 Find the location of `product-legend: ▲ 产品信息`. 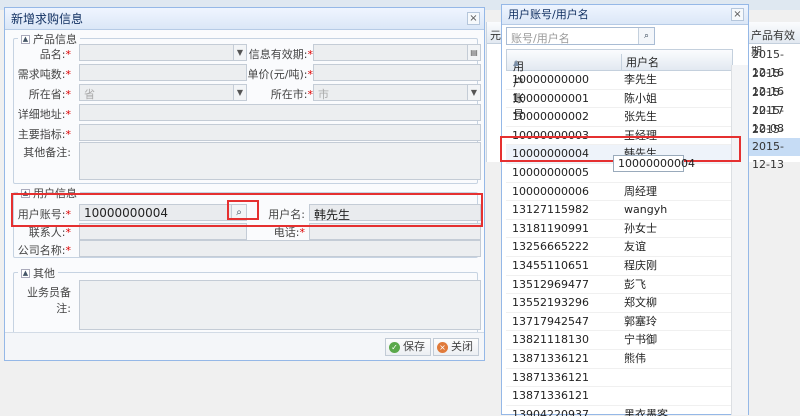

product-legend: ▲ 产品信息 is located at coordinates (49, 39).